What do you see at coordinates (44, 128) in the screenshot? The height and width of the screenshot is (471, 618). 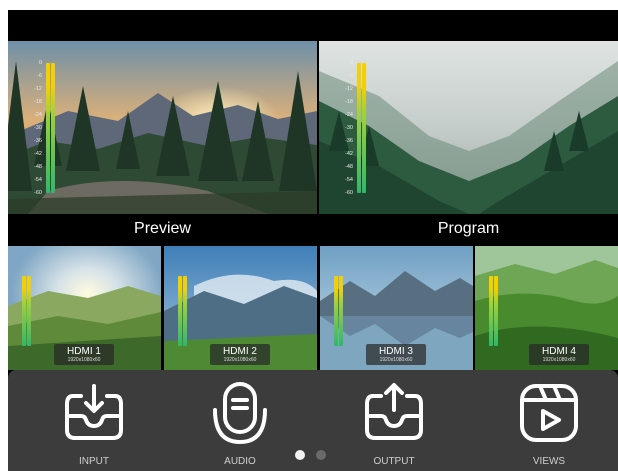 I see `preview-audio-meter: 0 -6 -12 -18 -24 -30 -36 -42 -48 -54 -60` at bounding box center [44, 128].